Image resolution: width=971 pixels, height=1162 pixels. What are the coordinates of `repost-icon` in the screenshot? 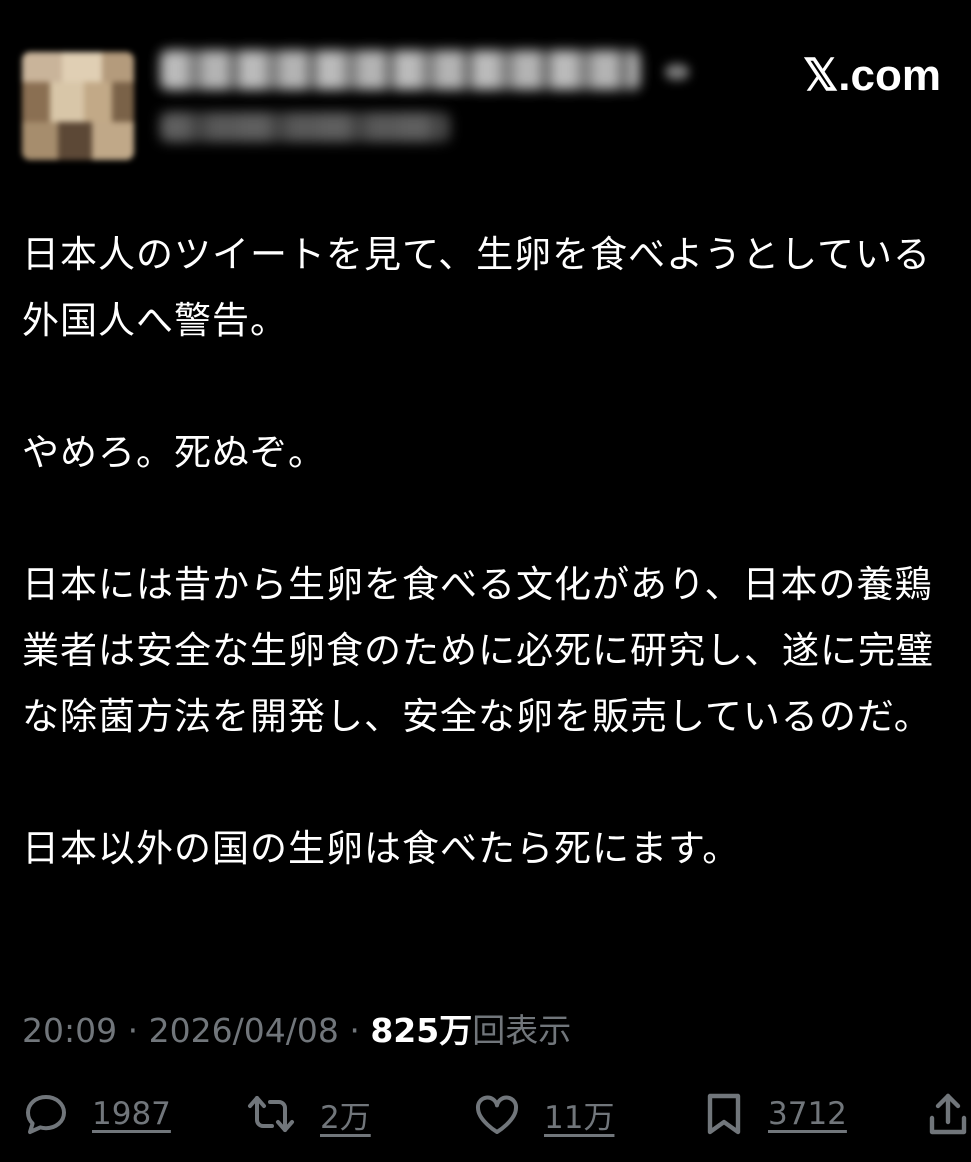 It's located at (271, 1114).